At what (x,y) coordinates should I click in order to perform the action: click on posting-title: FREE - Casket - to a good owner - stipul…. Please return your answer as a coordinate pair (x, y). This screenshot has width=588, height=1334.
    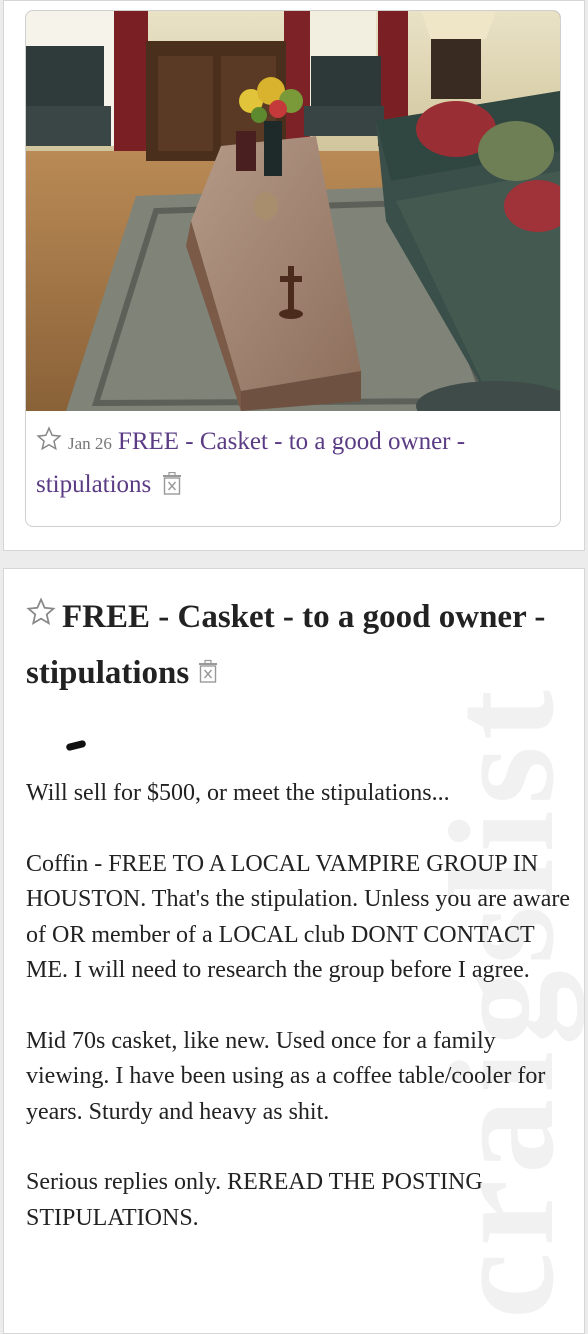
    Looking at the image, I should click on (296, 646).